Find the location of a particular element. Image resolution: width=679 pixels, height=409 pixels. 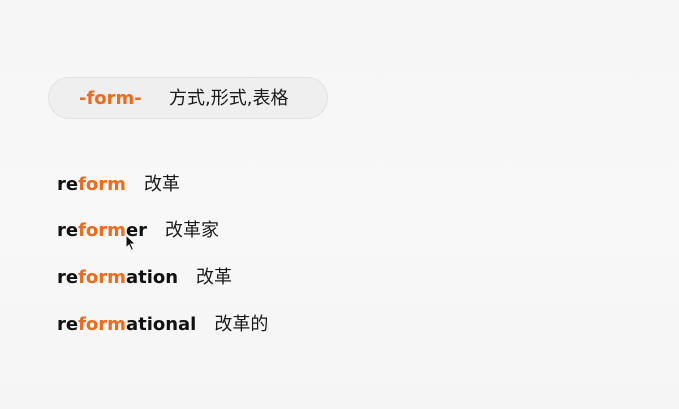

word-row-reform: reform 改革 is located at coordinates (118, 185).